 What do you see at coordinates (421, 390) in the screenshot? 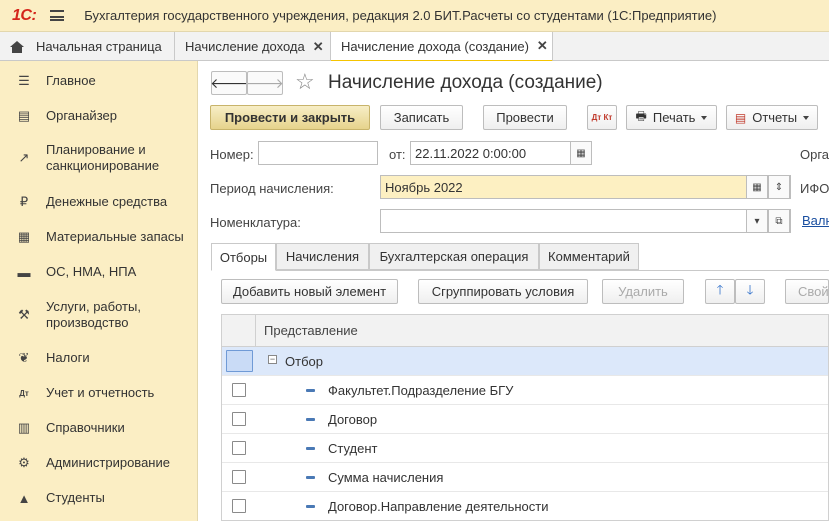
I see `row-label: Факультет.Подразделение БГУ` at bounding box center [421, 390].